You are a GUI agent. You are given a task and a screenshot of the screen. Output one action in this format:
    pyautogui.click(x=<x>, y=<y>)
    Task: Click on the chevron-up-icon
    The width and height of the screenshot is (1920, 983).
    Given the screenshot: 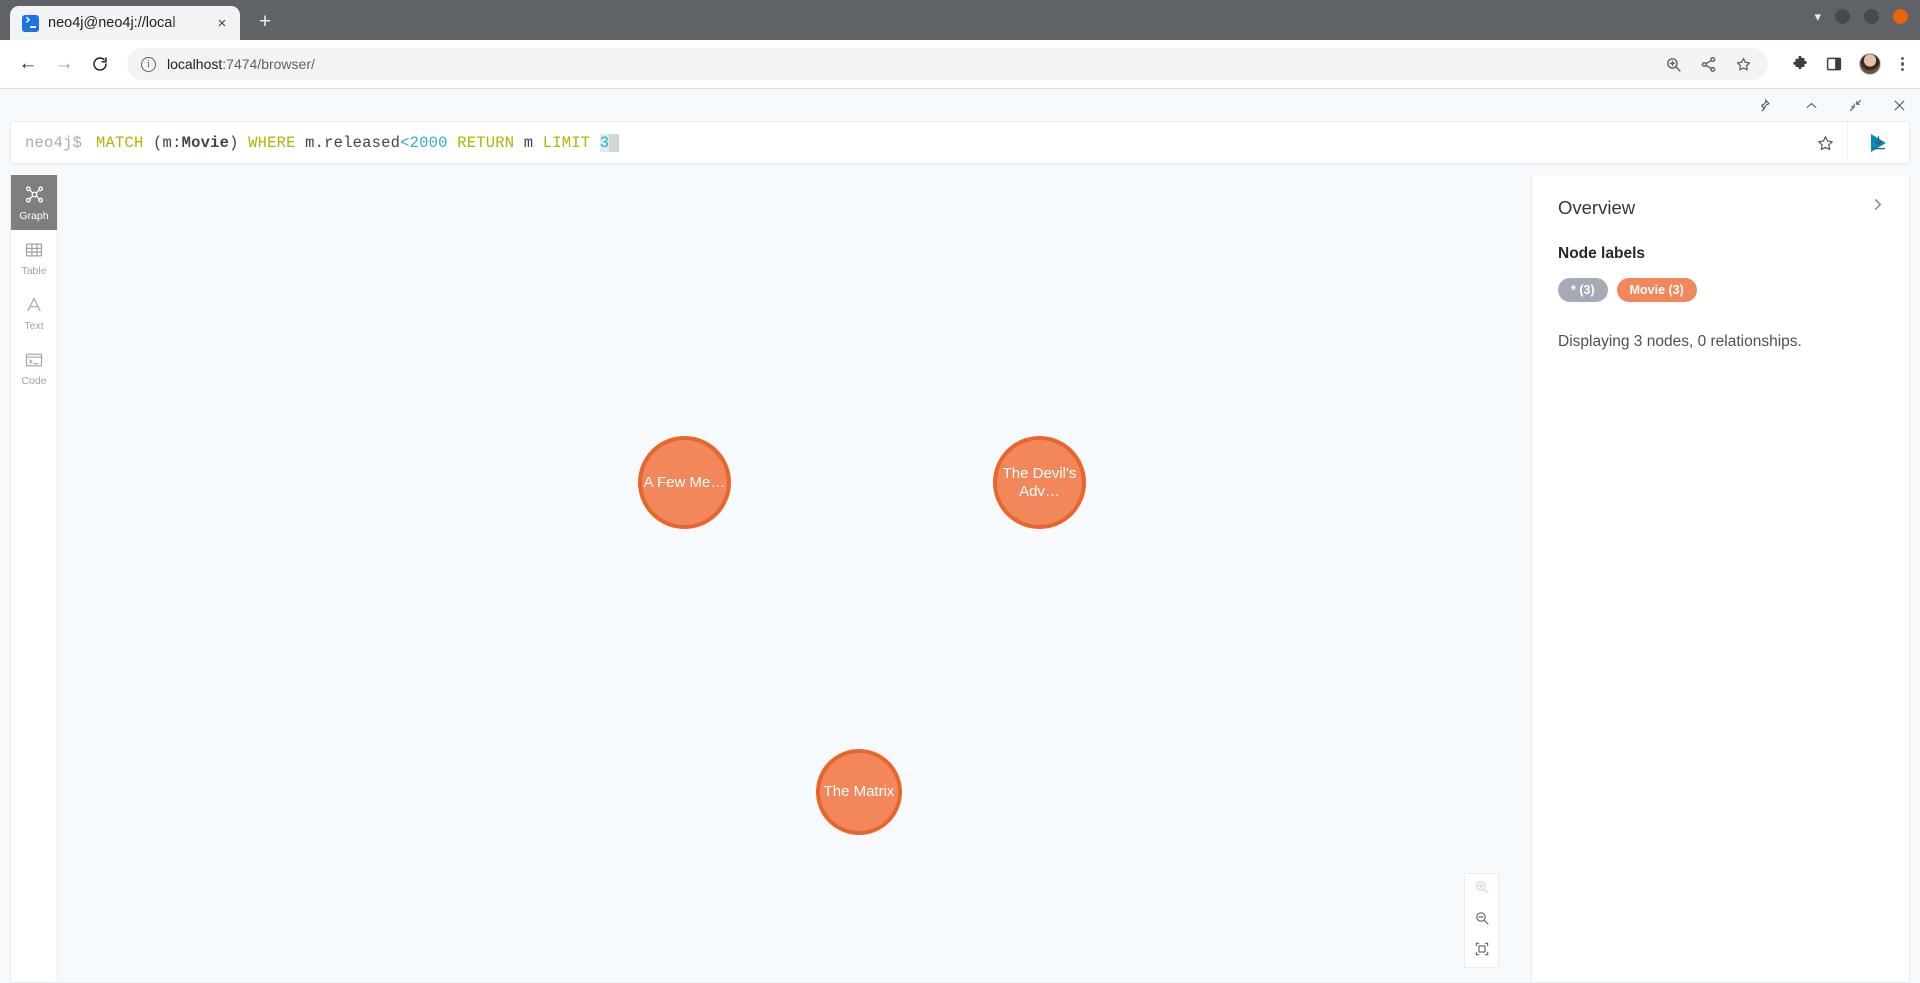 What is the action you would take?
    pyautogui.click(x=1811, y=105)
    